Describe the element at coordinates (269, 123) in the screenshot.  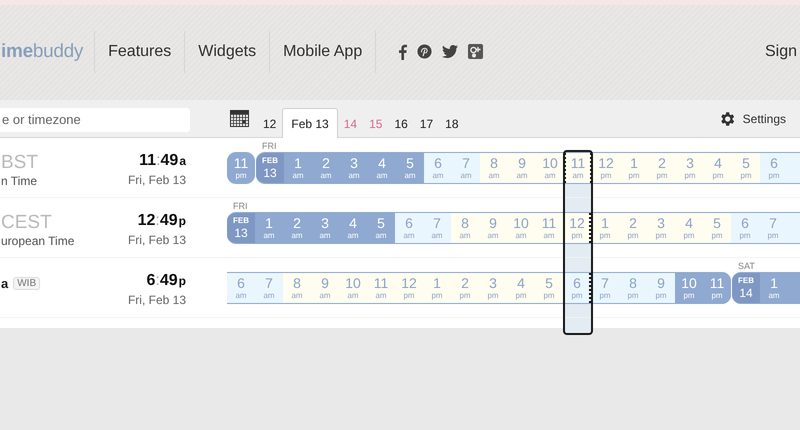
I see `date-tab: 12` at that location.